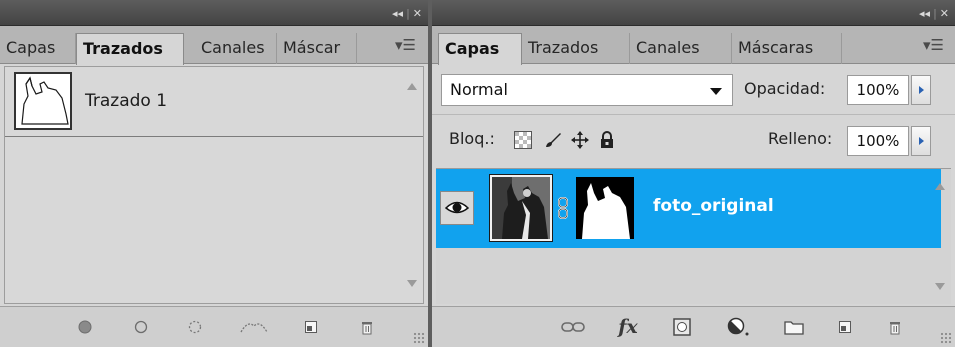 Image resolution: width=955 pixels, height=347 pixels. What do you see at coordinates (800, 138) in the screenshot?
I see `fill-label: Relleno:` at bounding box center [800, 138].